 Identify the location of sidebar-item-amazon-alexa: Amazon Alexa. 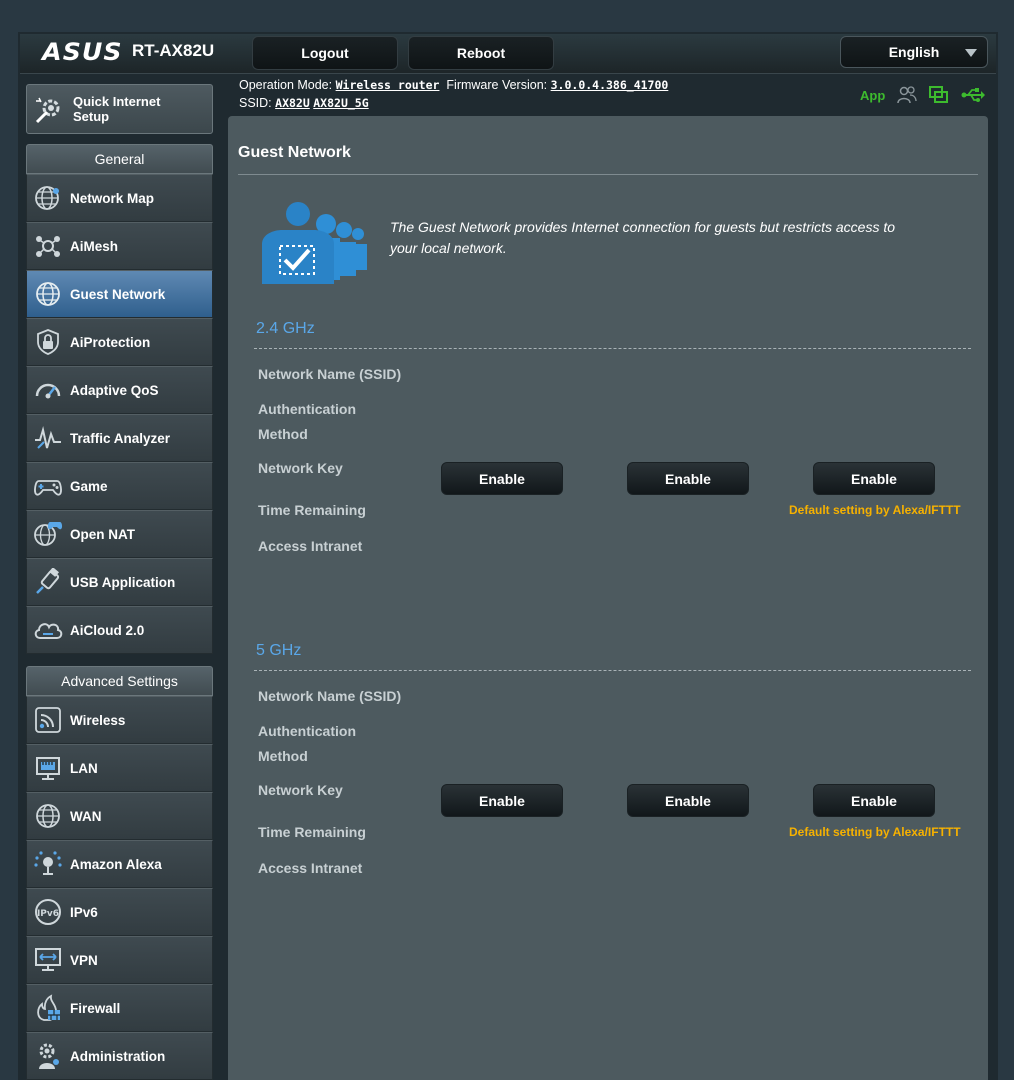
(119, 864).